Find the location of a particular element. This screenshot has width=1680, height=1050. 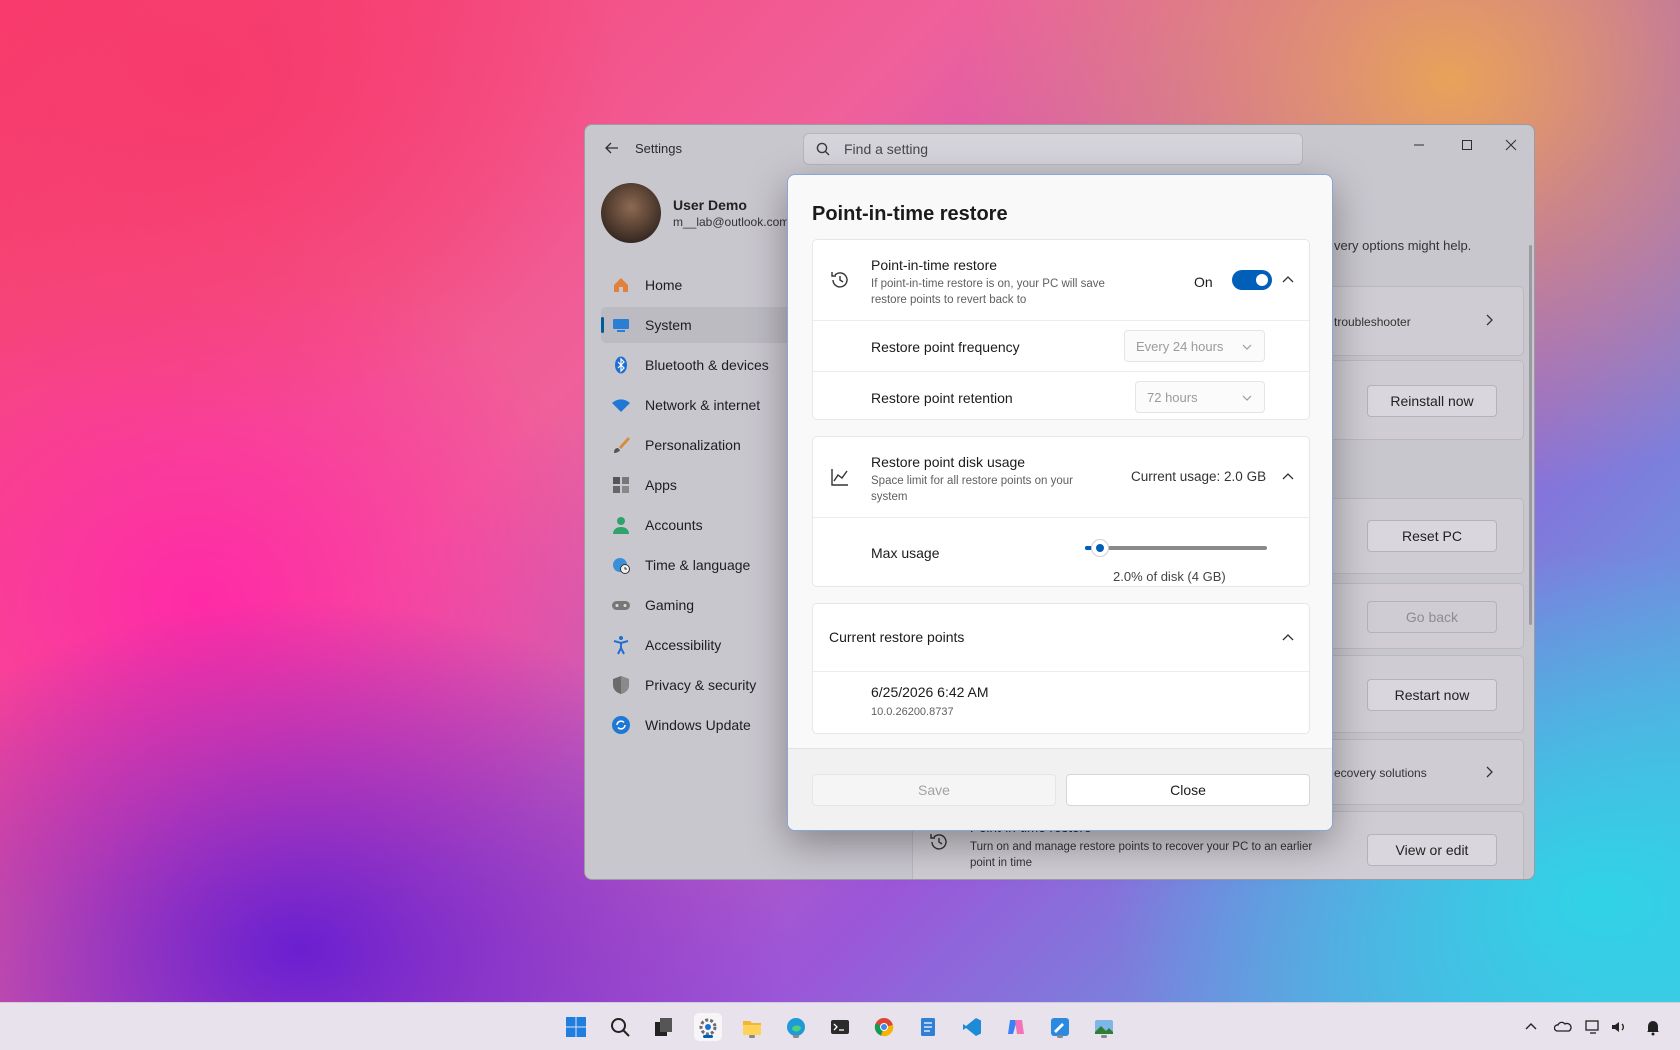

avatar is located at coordinates (631, 213).